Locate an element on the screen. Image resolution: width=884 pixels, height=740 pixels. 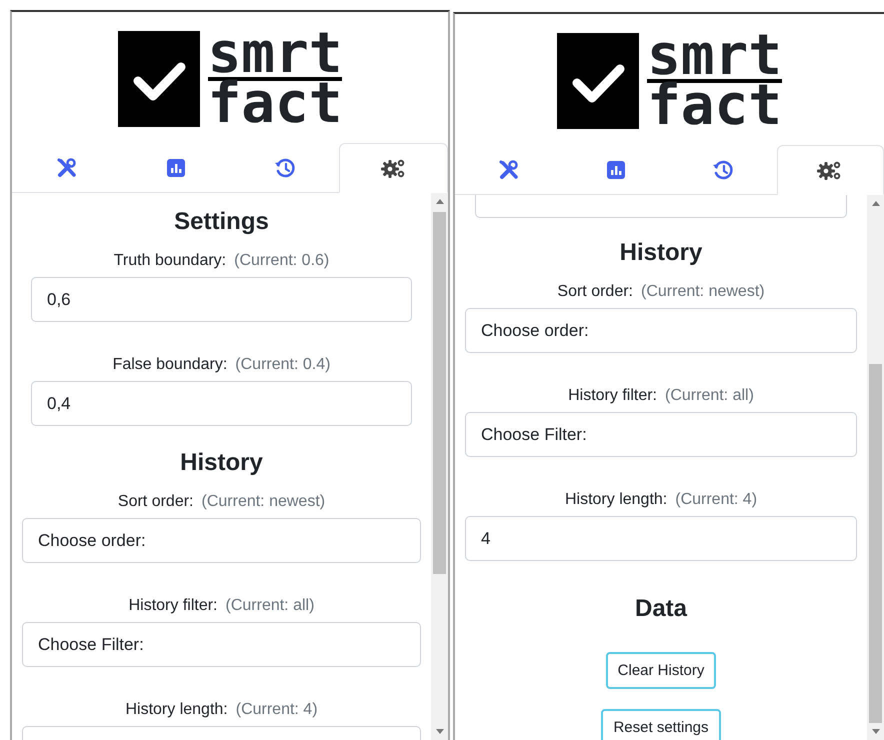
action-button: Clear History is located at coordinates (661, 670).